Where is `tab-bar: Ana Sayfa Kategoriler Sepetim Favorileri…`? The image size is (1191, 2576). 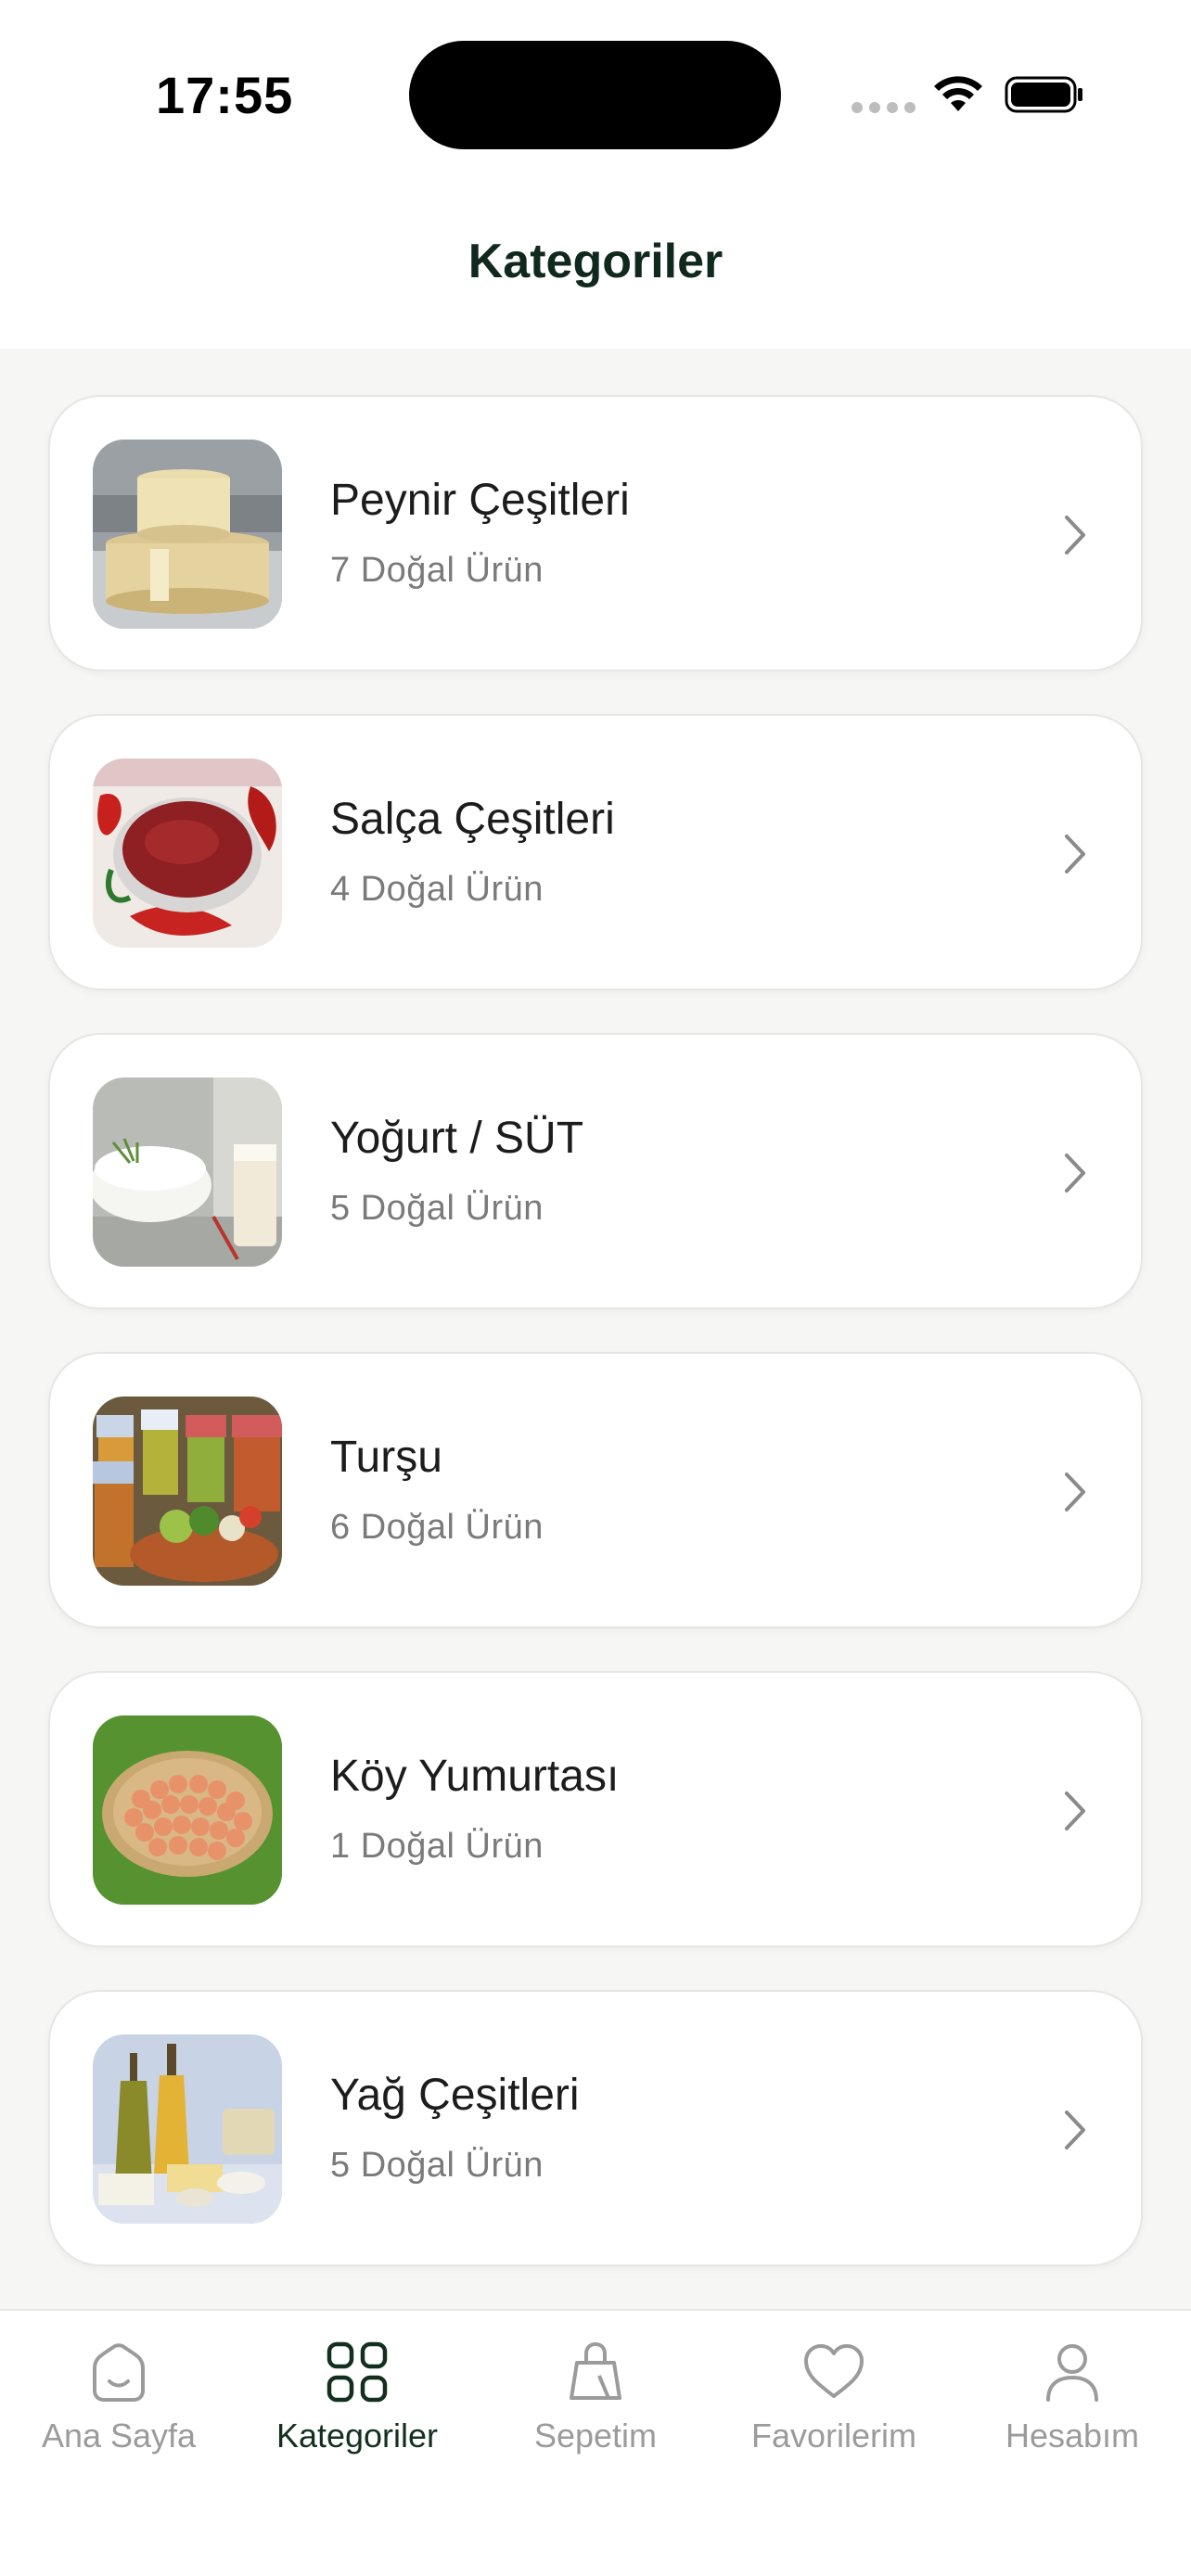
tab-bar: Ana Sayfa Kategoriler Sepetim Favorileri… is located at coordinates (595, 2442).